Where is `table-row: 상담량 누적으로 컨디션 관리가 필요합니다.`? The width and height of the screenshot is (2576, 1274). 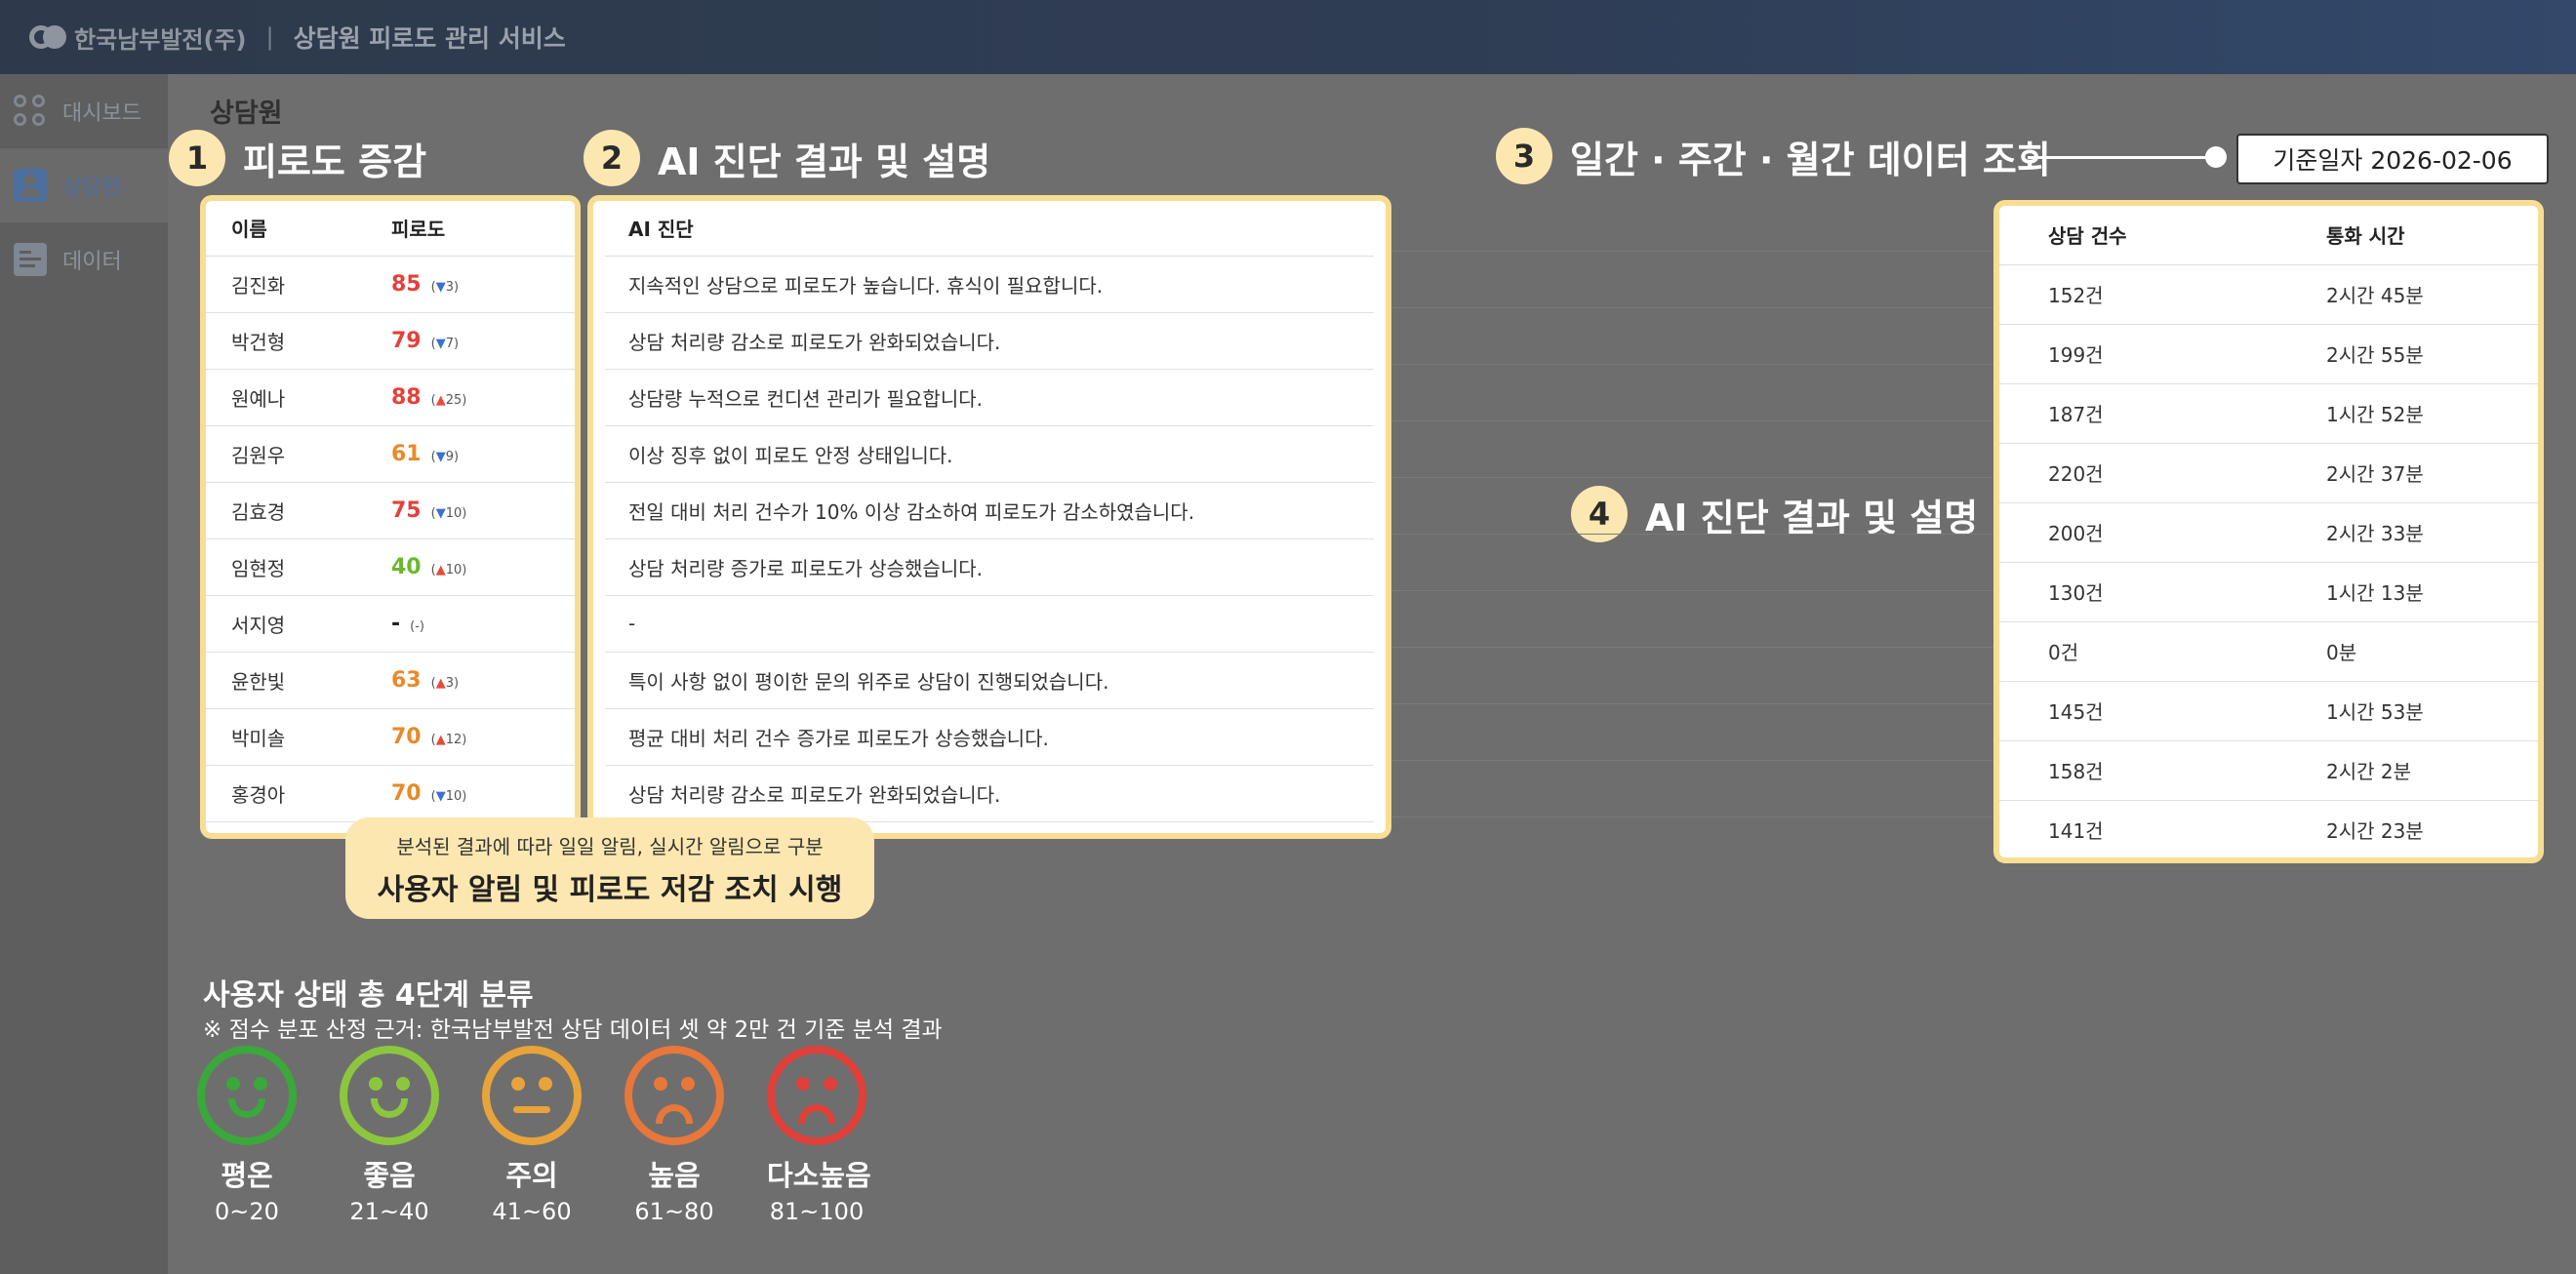
table-row: 상담량 누적으로 컨디션 관리가 필요합니다. is located at coordinates (989, 397).